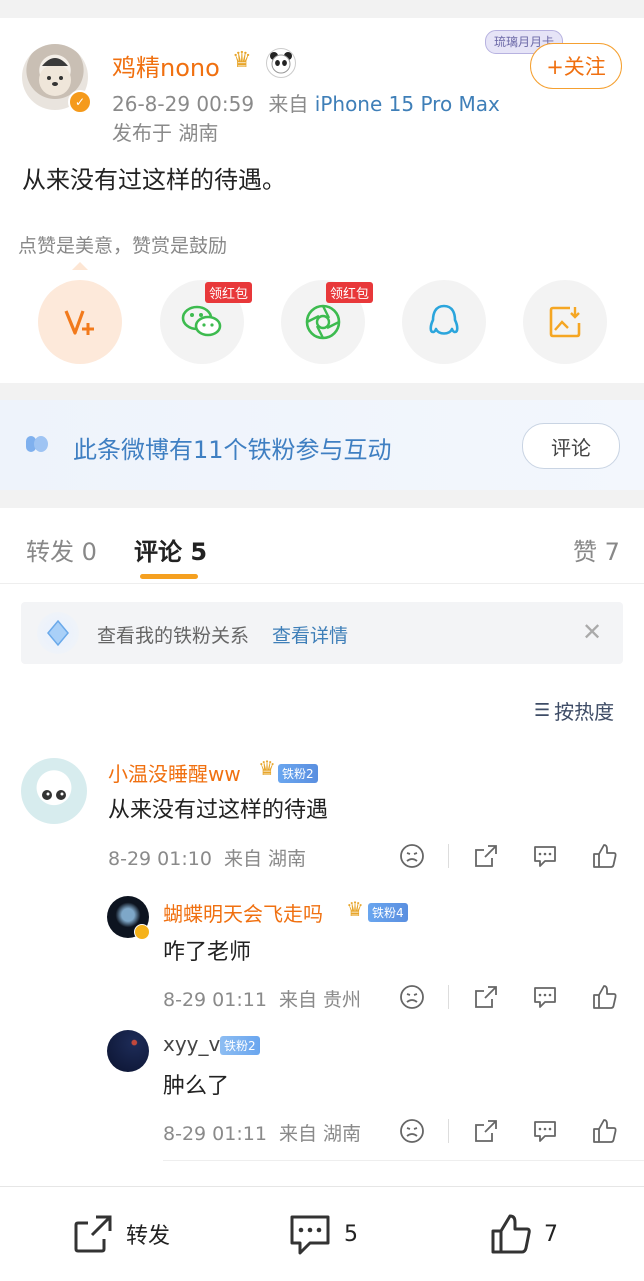 The image size is (644, 1281). I want to click on verified-badge-icon: ✓, so click(80, 102).